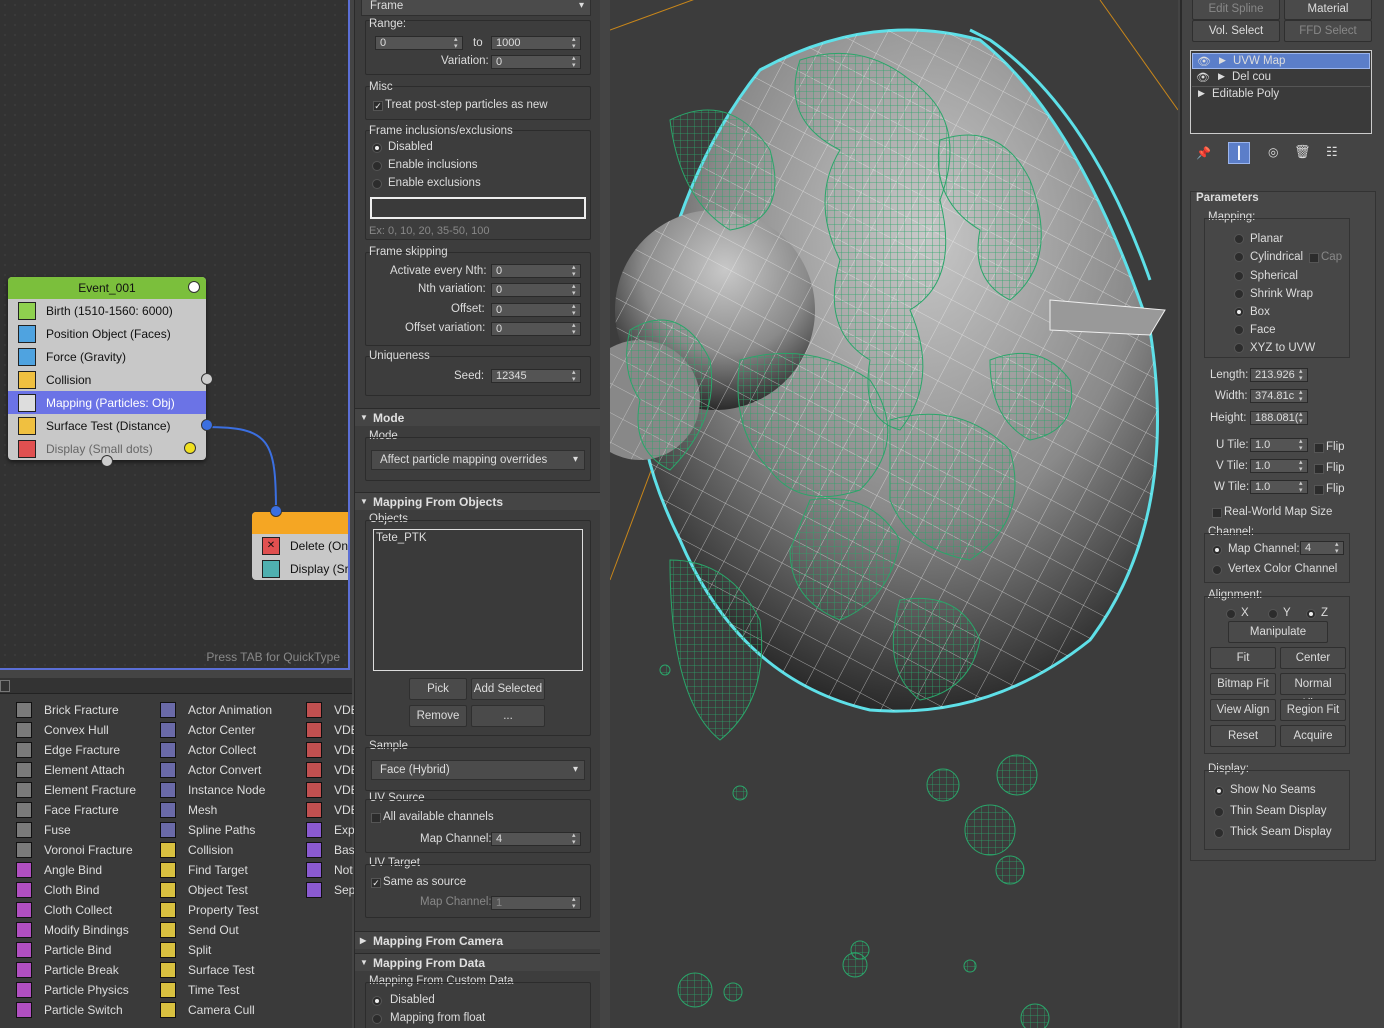  I want to click on stack-item-del-cou: 👁 ▶ Del cou, so click(1281, 78).